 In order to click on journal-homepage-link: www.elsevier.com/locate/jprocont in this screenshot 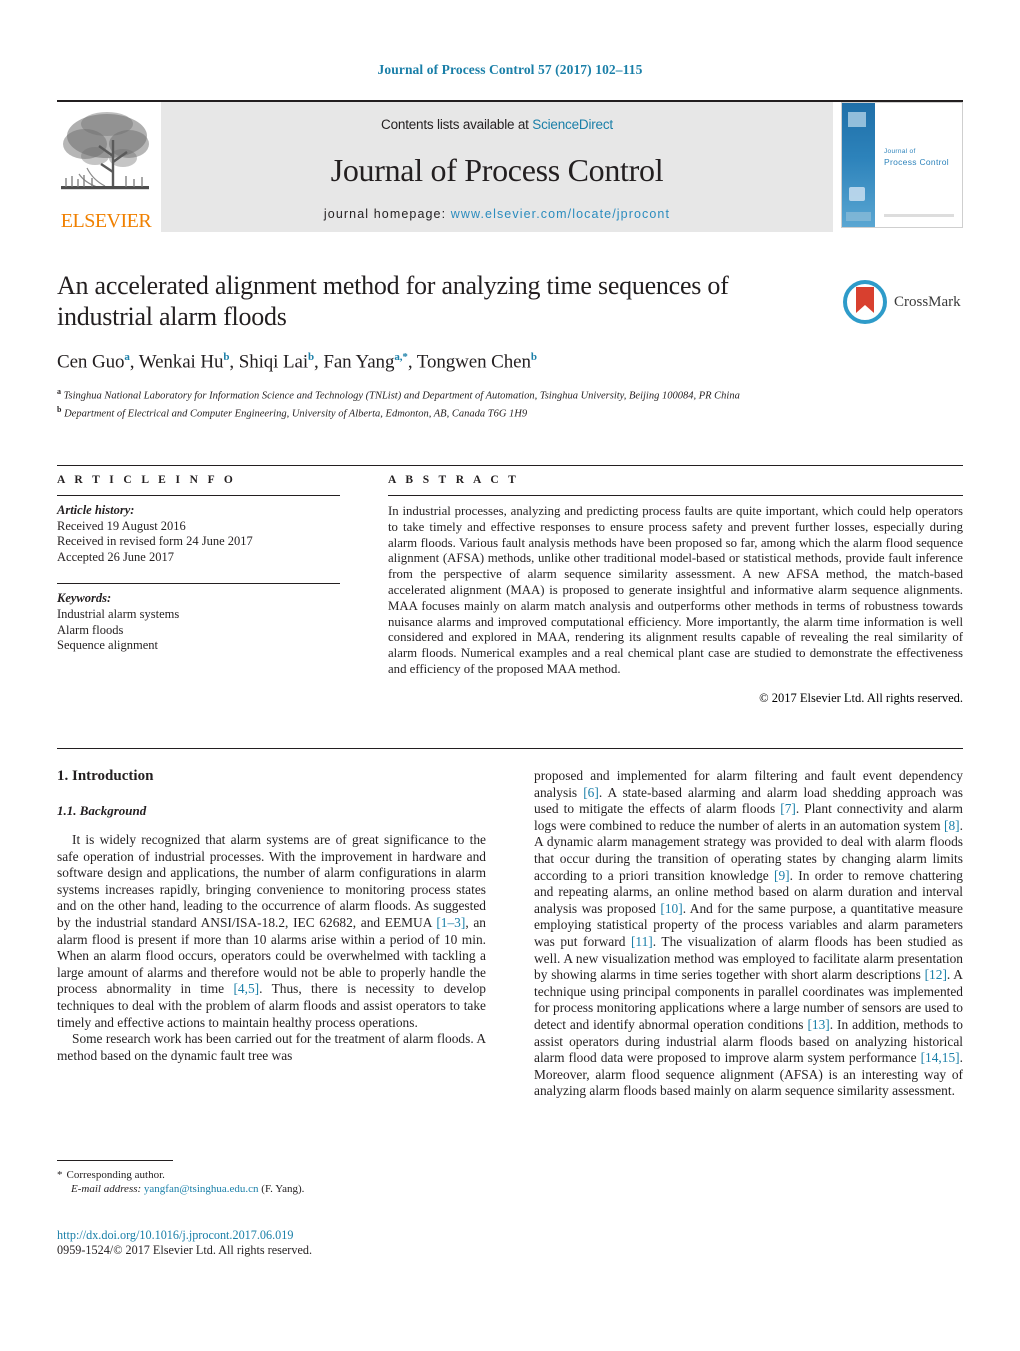, I will do `click(560, 214)`.